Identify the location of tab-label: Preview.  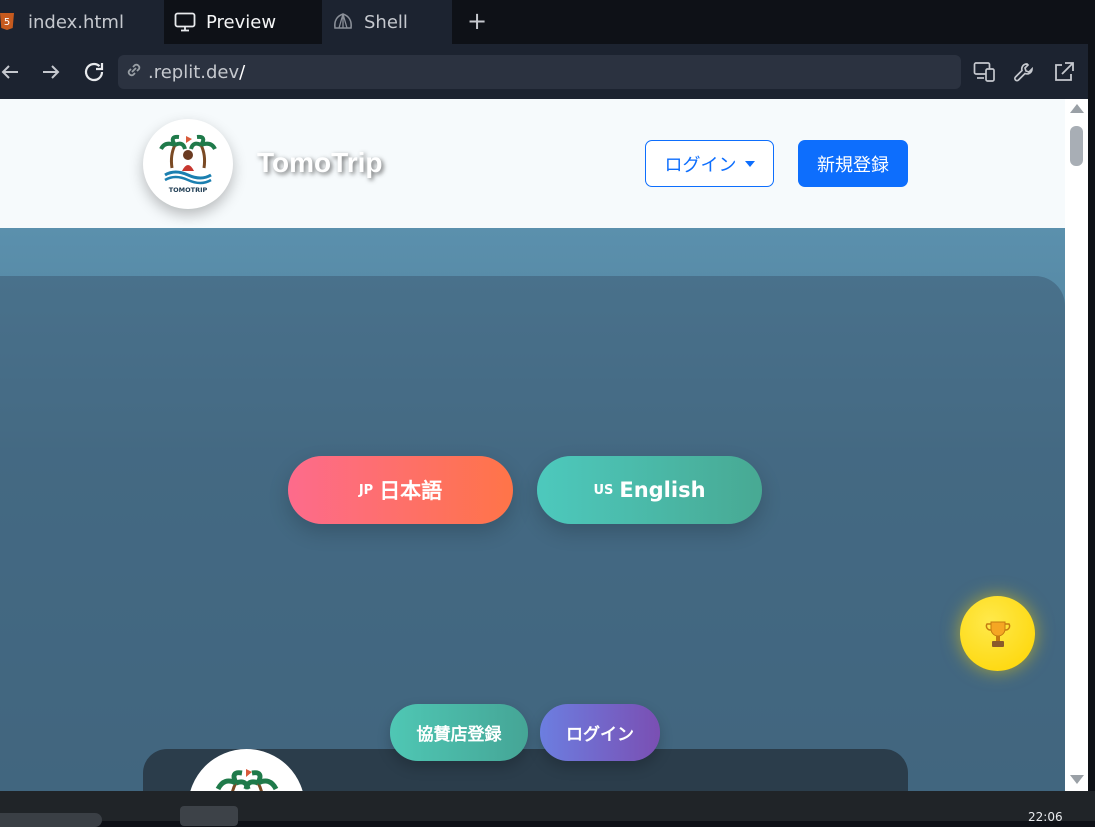
(241, 22).